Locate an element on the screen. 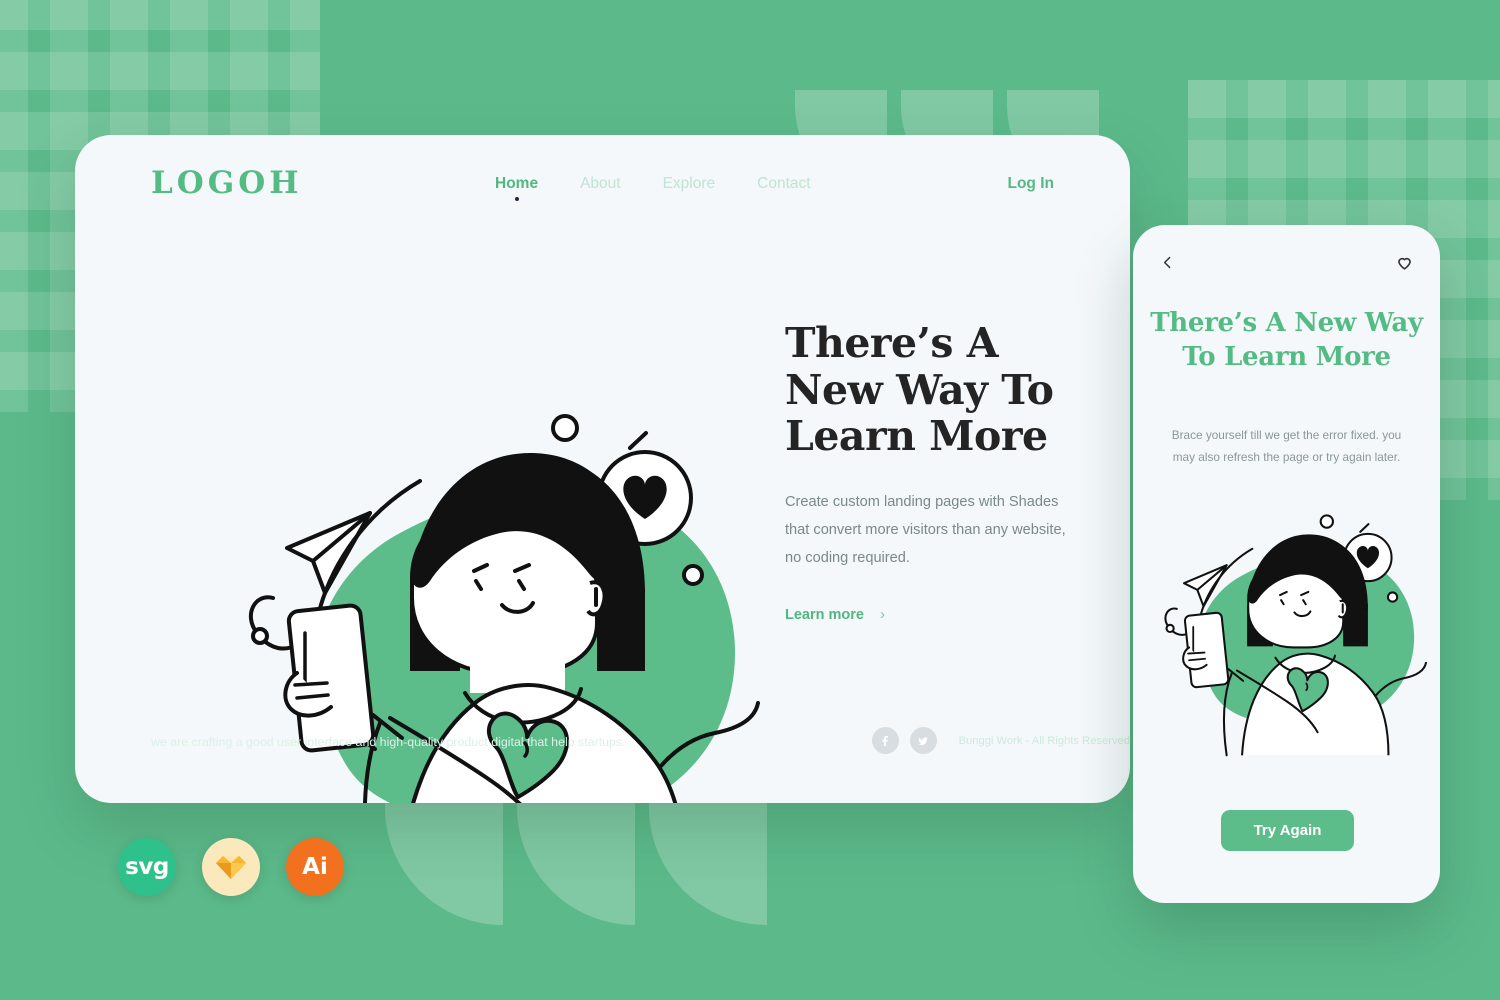 The height and width of the screenshot is (1000, 1500). ai-badge-label: Ai is located at coordinates (315, 867).